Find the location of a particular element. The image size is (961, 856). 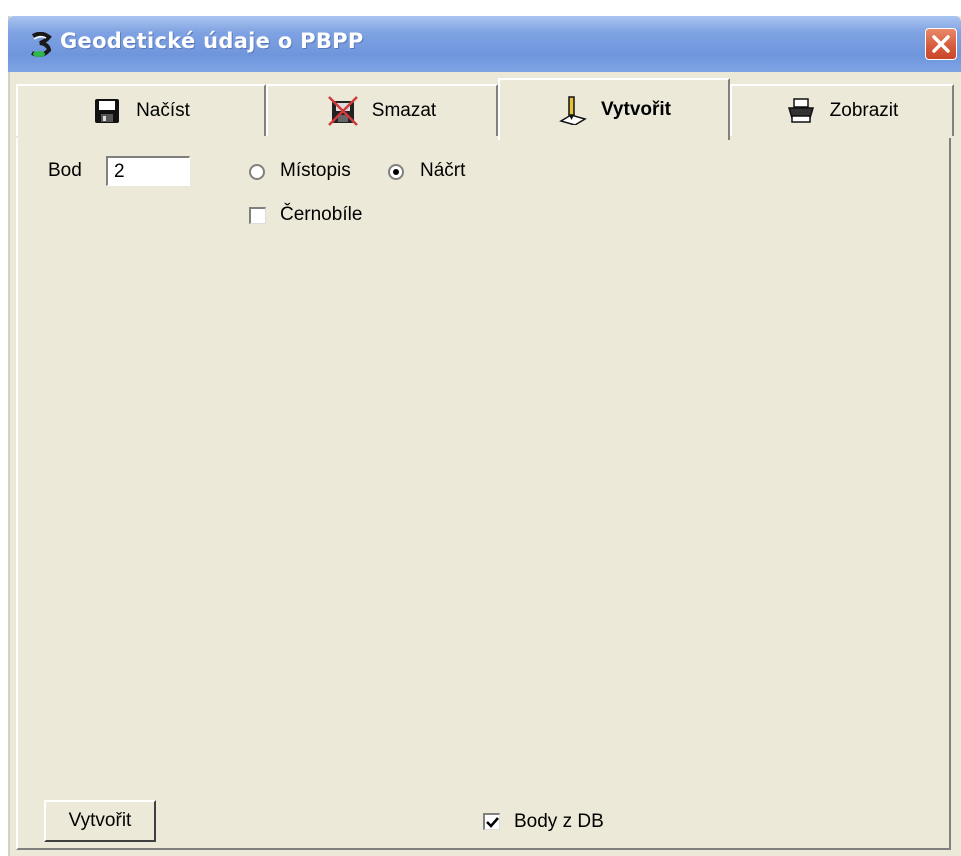

radio-nacrt is located at coordinates (396, 172).